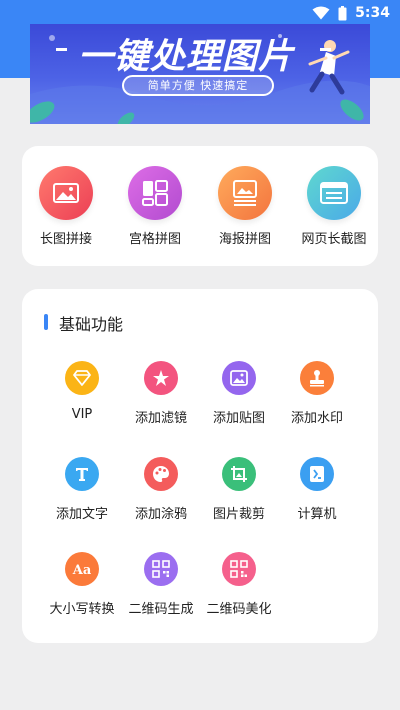 The width and height of the screenshot is (400, 710). Describe the element at coordinates (342, 13) in the screenshot. I see `battery-icon` at that location.